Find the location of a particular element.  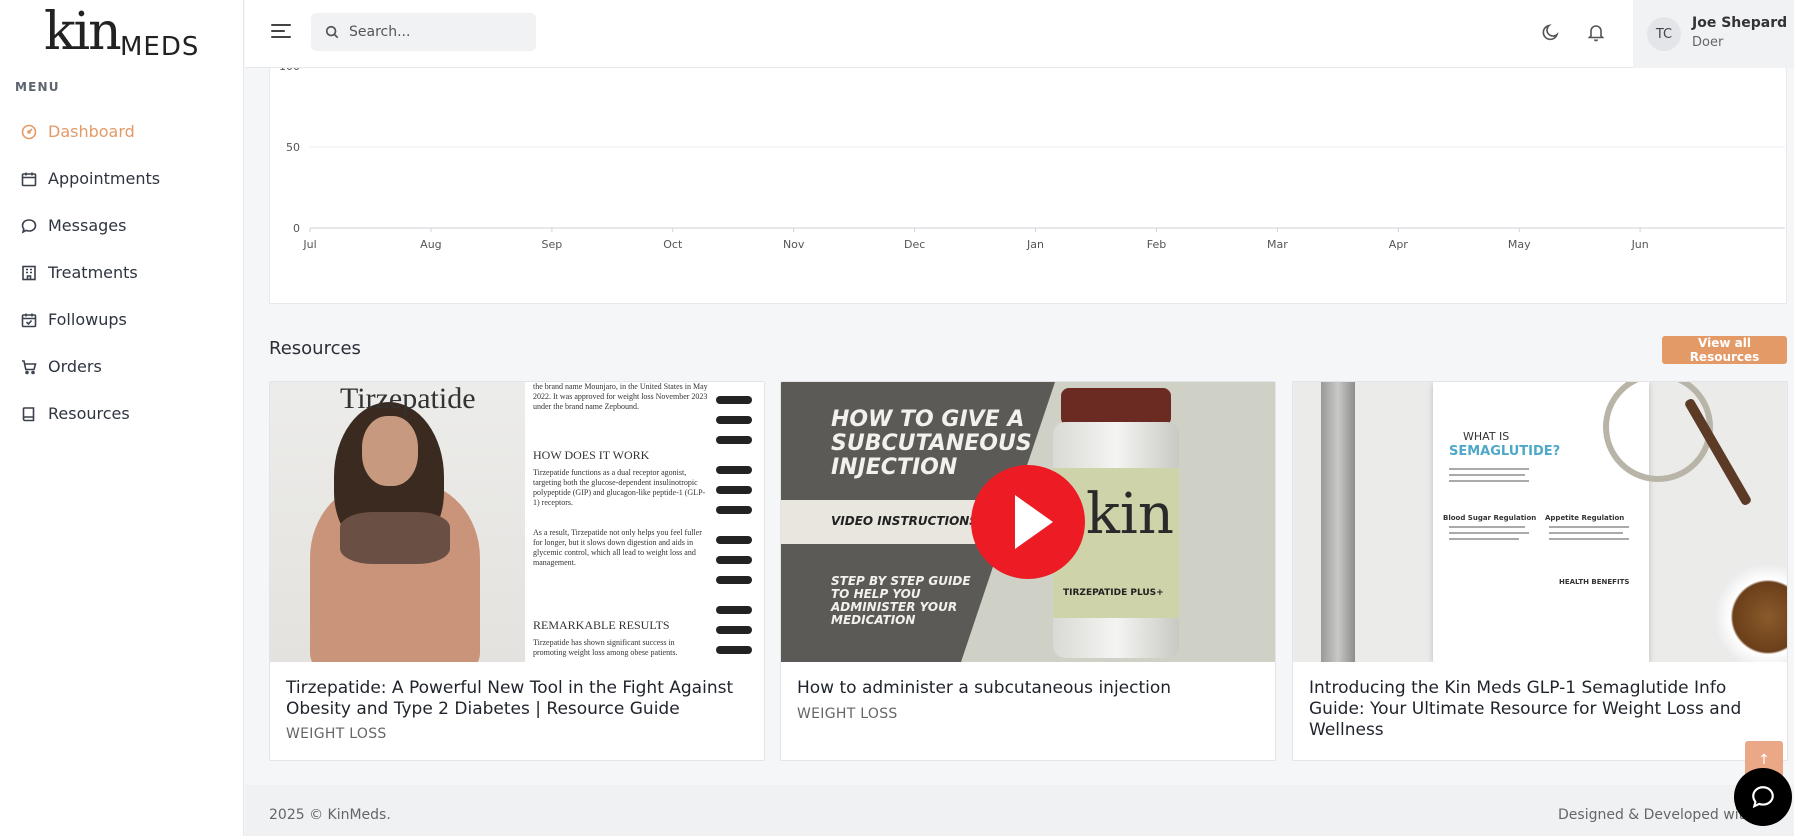

building-icon is located at coordinates (29, 273).